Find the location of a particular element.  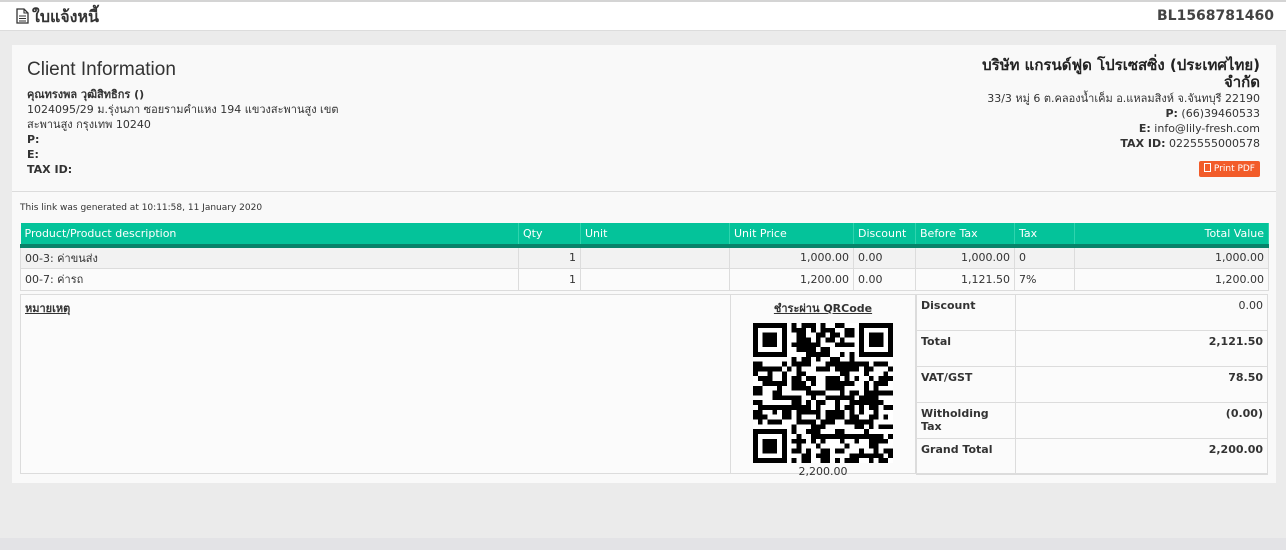

cell-unit-price: 1,000.00 is located at coordinates (791, 257).